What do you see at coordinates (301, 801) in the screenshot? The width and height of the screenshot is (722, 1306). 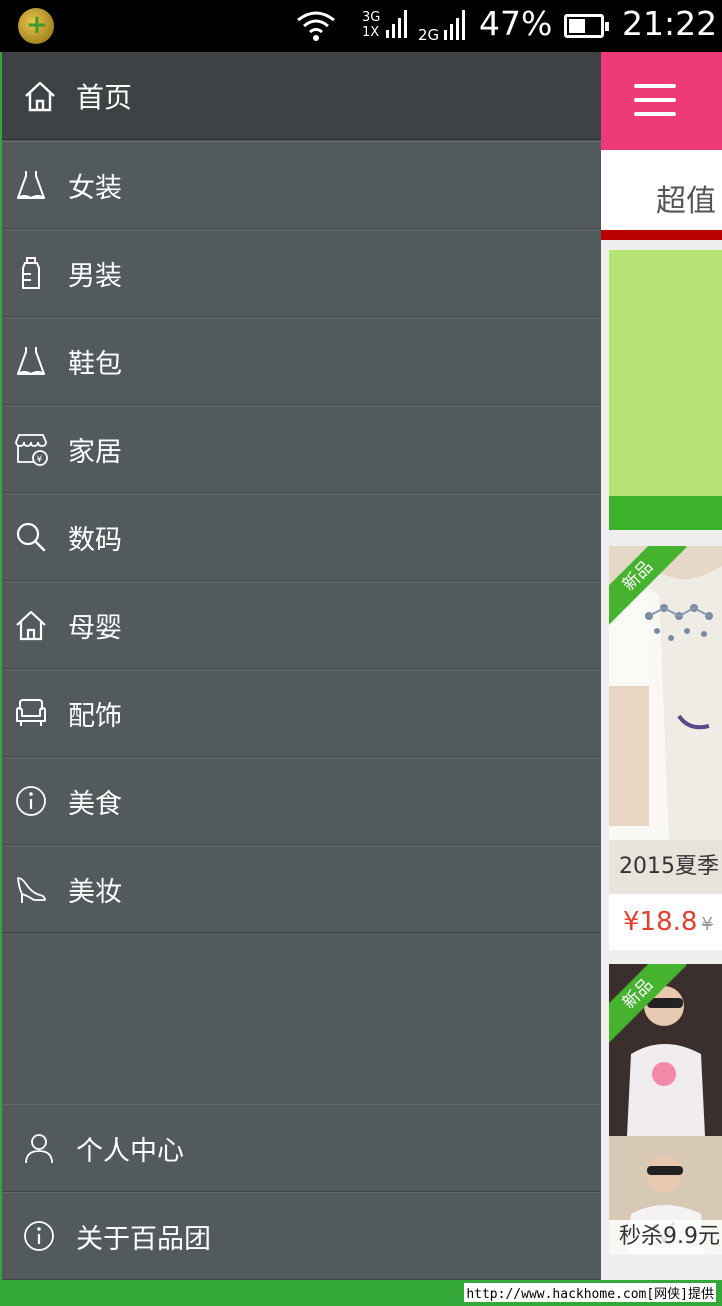 I see `drawer-item-food: 美食` at bounding box center [301, 801].